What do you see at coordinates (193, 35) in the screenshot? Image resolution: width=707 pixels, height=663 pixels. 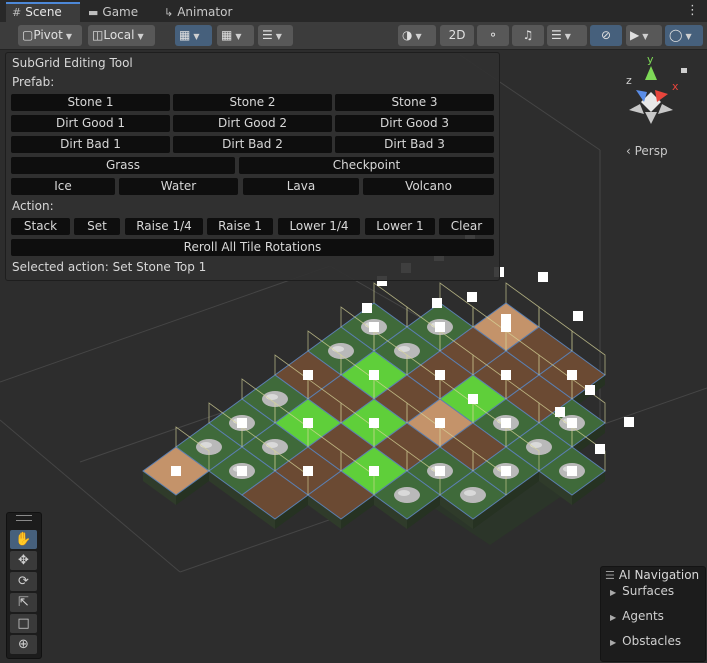 I see `grid-snap-toggle: ▦ ▼` at bounding box center [193, 35].